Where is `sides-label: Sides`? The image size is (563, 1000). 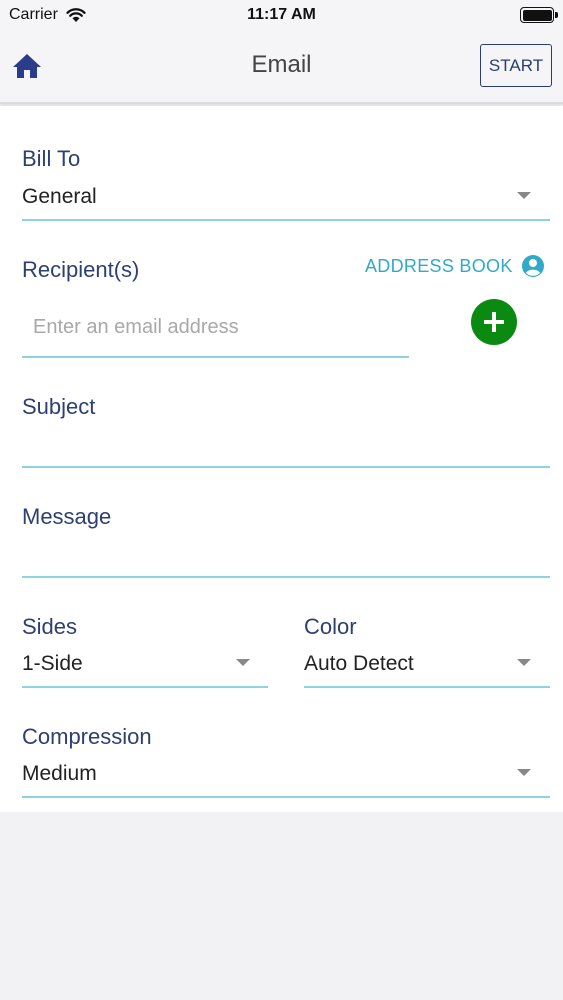
sides-label: Sides is located at coordinates (50, 626).